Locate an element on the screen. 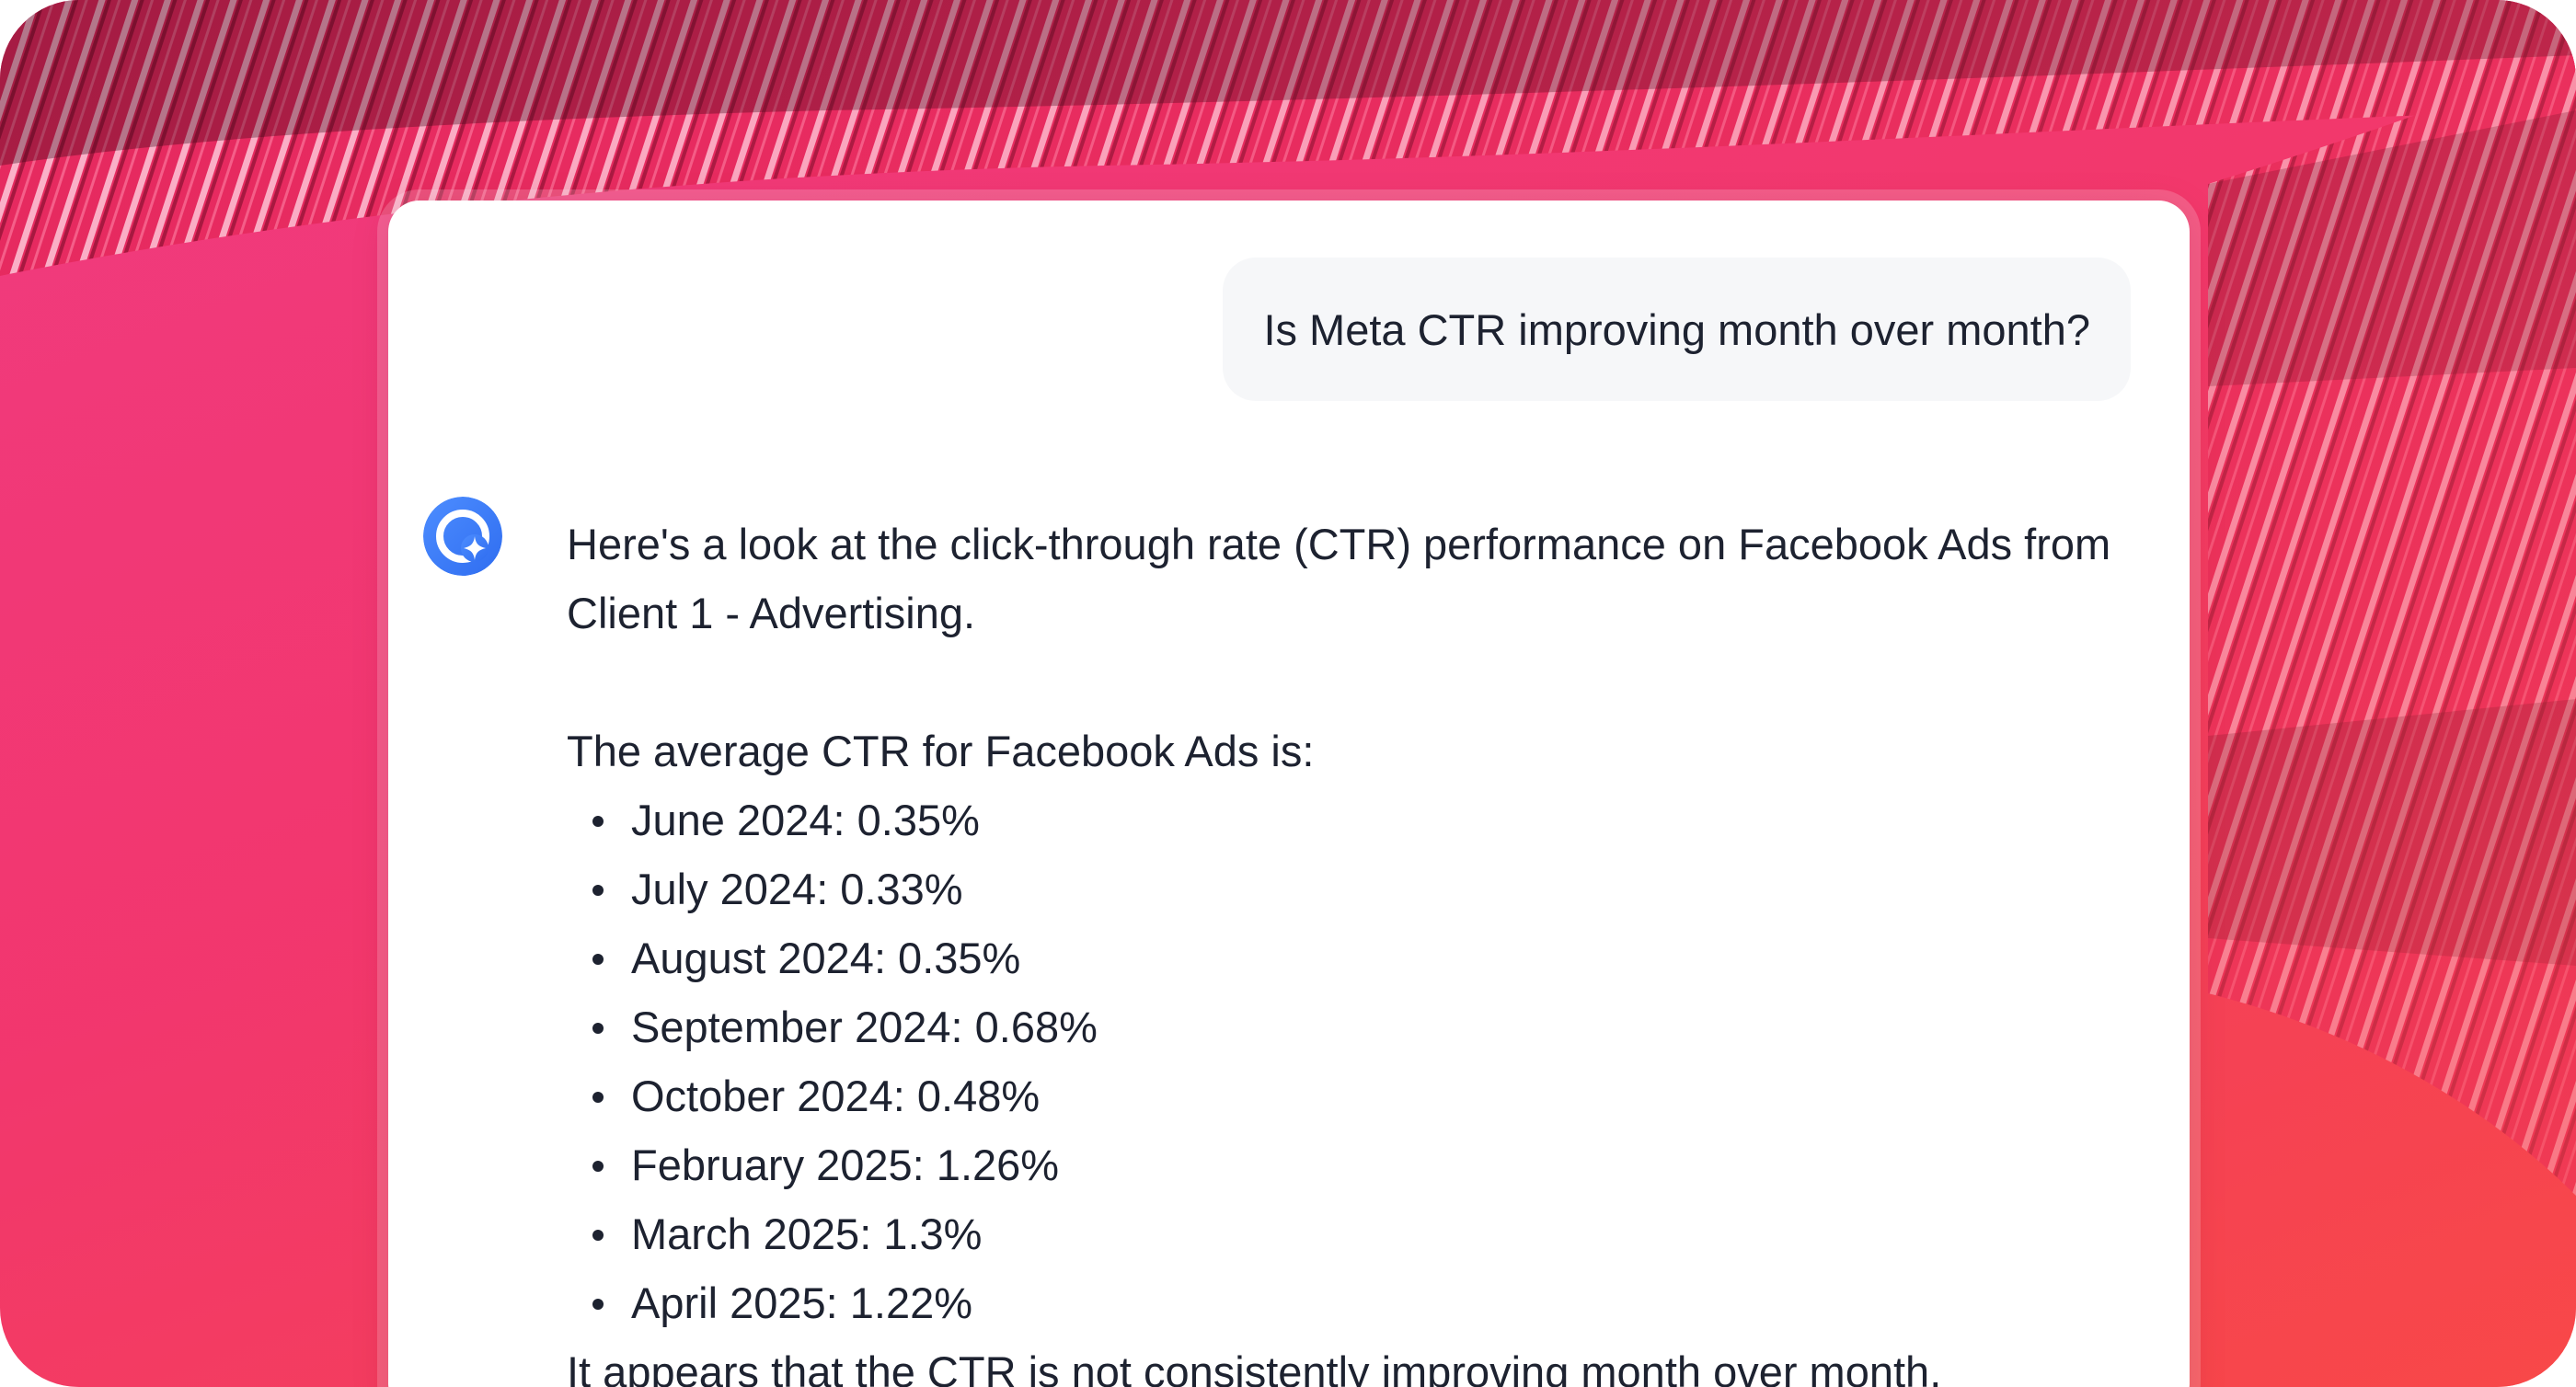  list-item: October 2024: 0.48% is located at coordinates (1370, 1095).